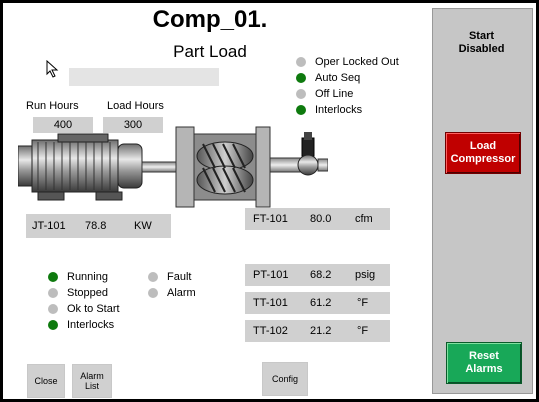 This screenshot has width=539, height=402. I want to click on reading-pt-101: PT-101 68.2 psig, so click(317, 275).